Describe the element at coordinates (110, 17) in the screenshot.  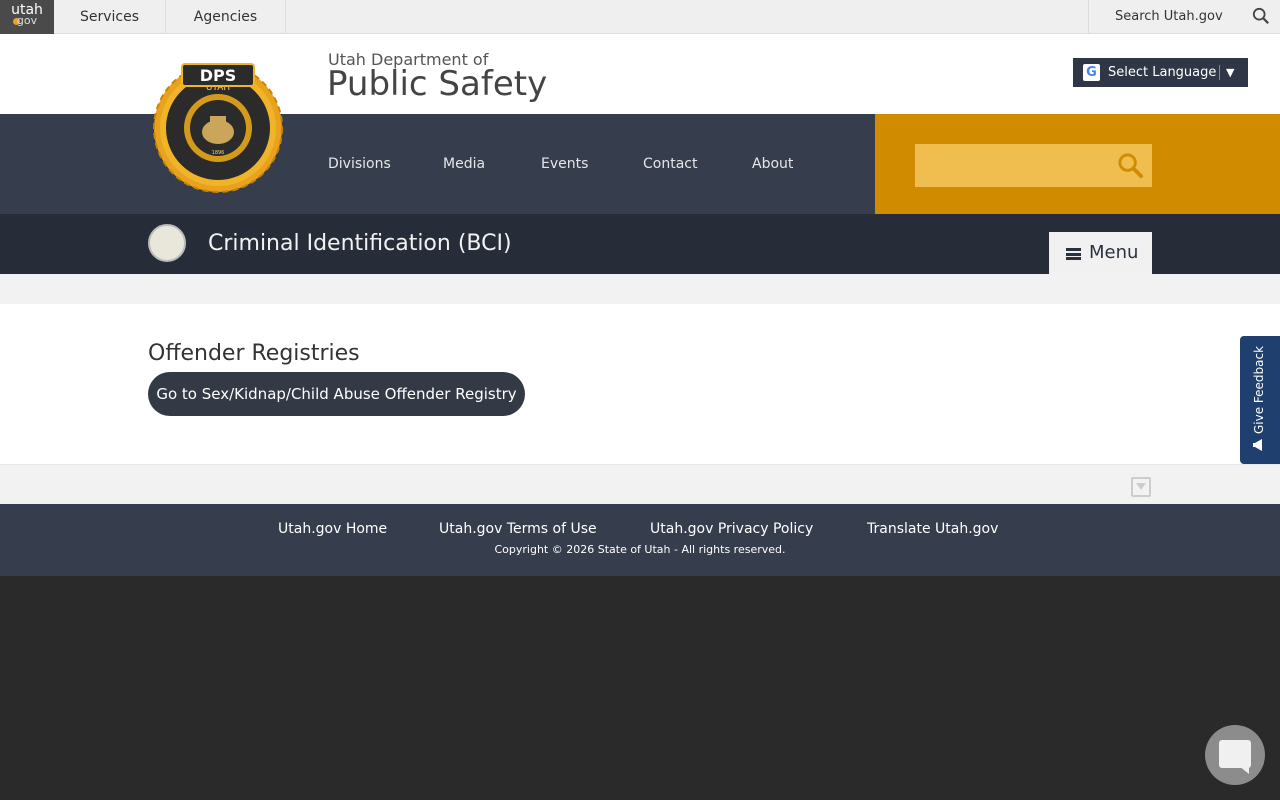
I see `services-menu: Services` at that location.